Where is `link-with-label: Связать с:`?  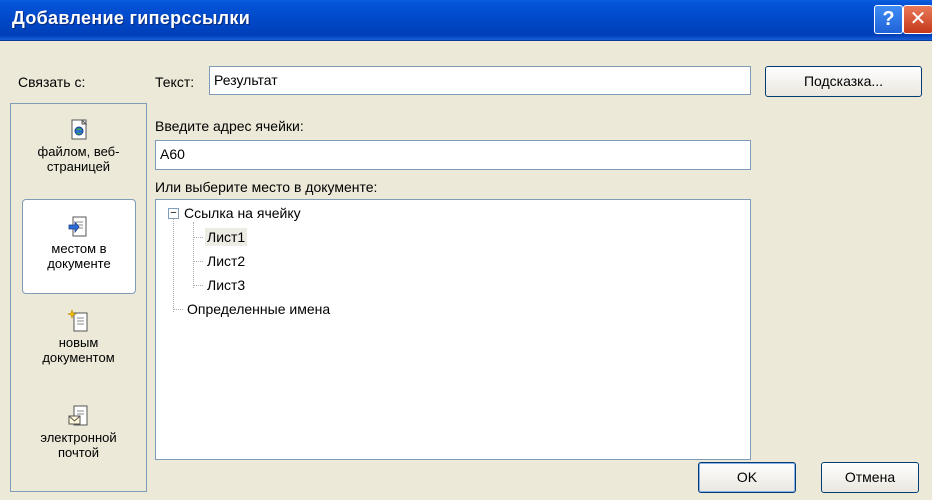
link-with-label: Связать с: is located at coordinates (52, 82).